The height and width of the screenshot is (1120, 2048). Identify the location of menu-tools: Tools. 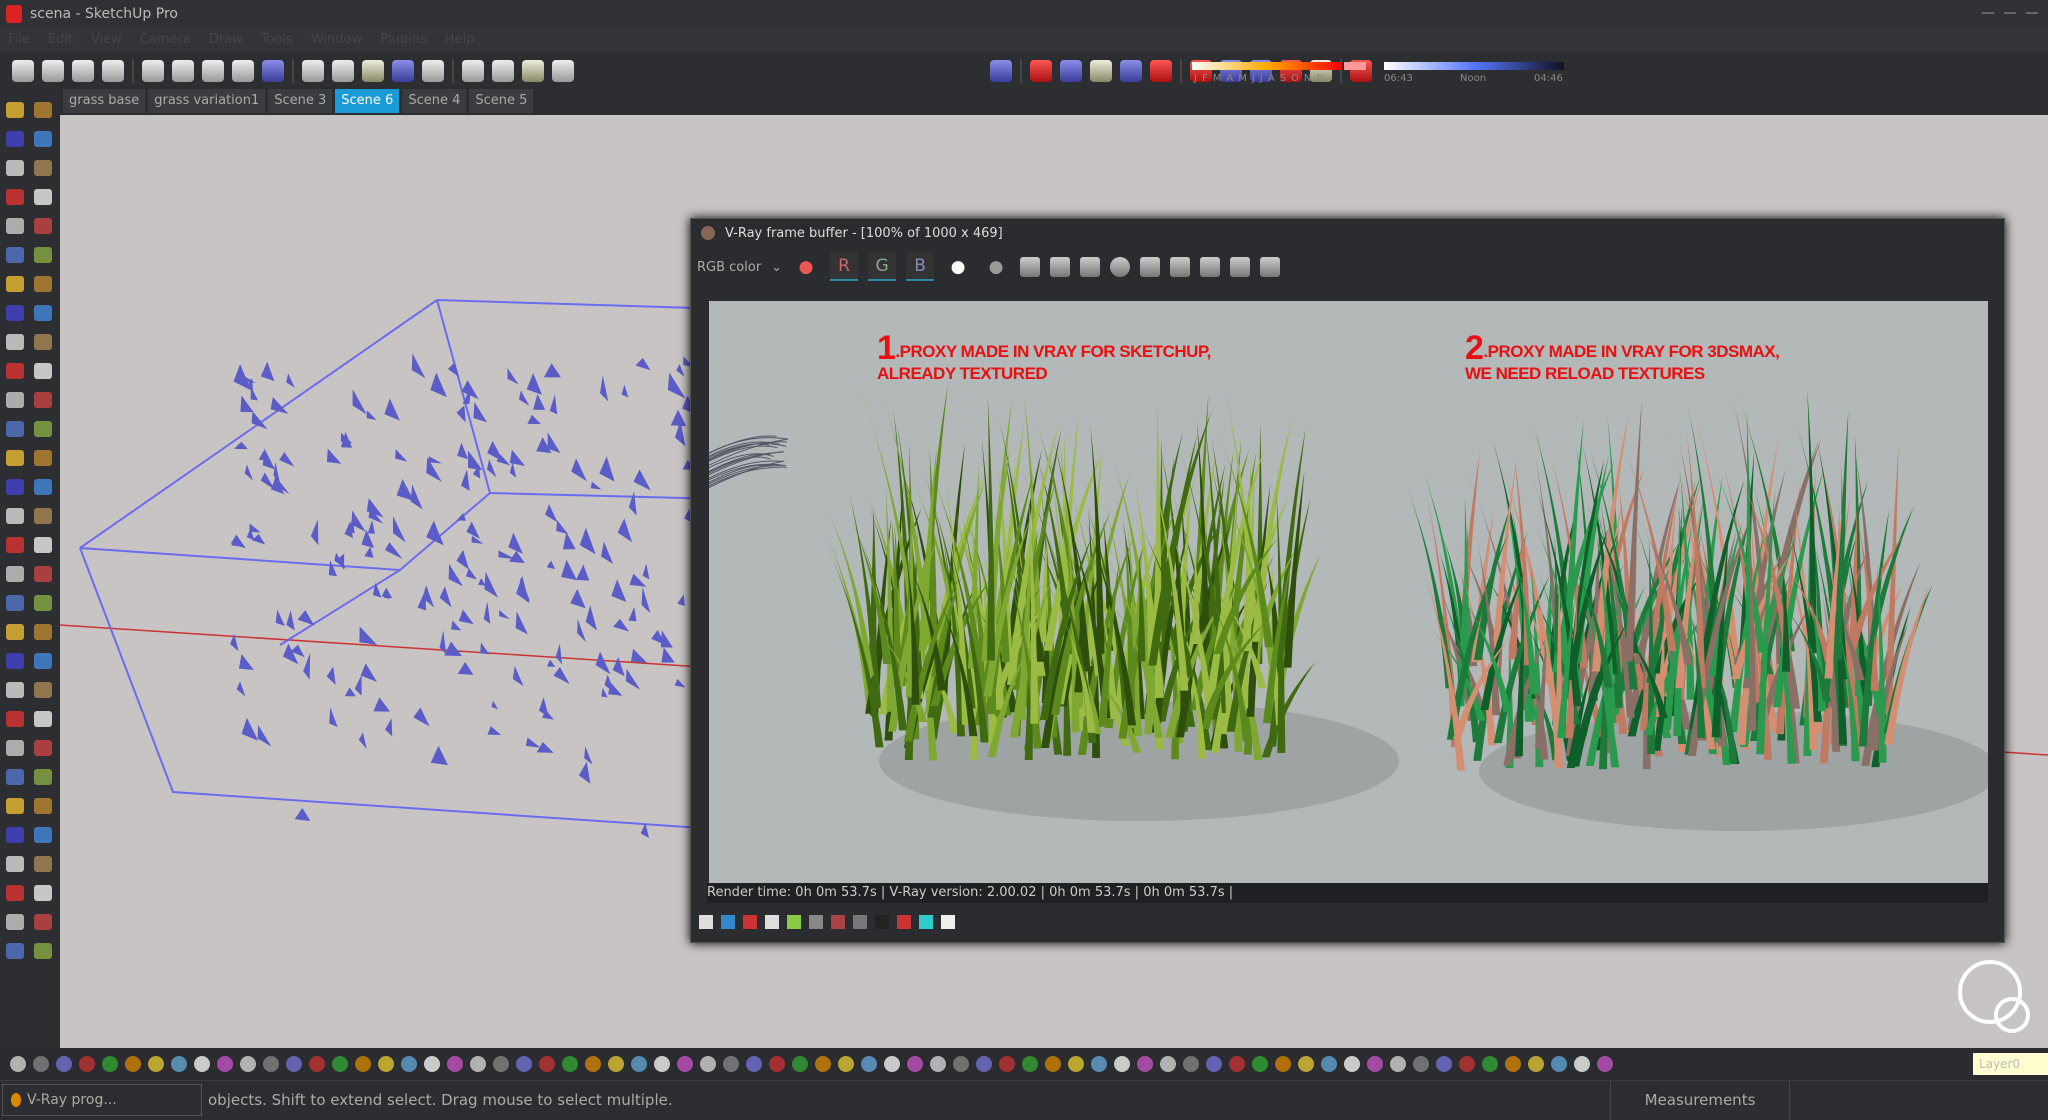
(277, 39).